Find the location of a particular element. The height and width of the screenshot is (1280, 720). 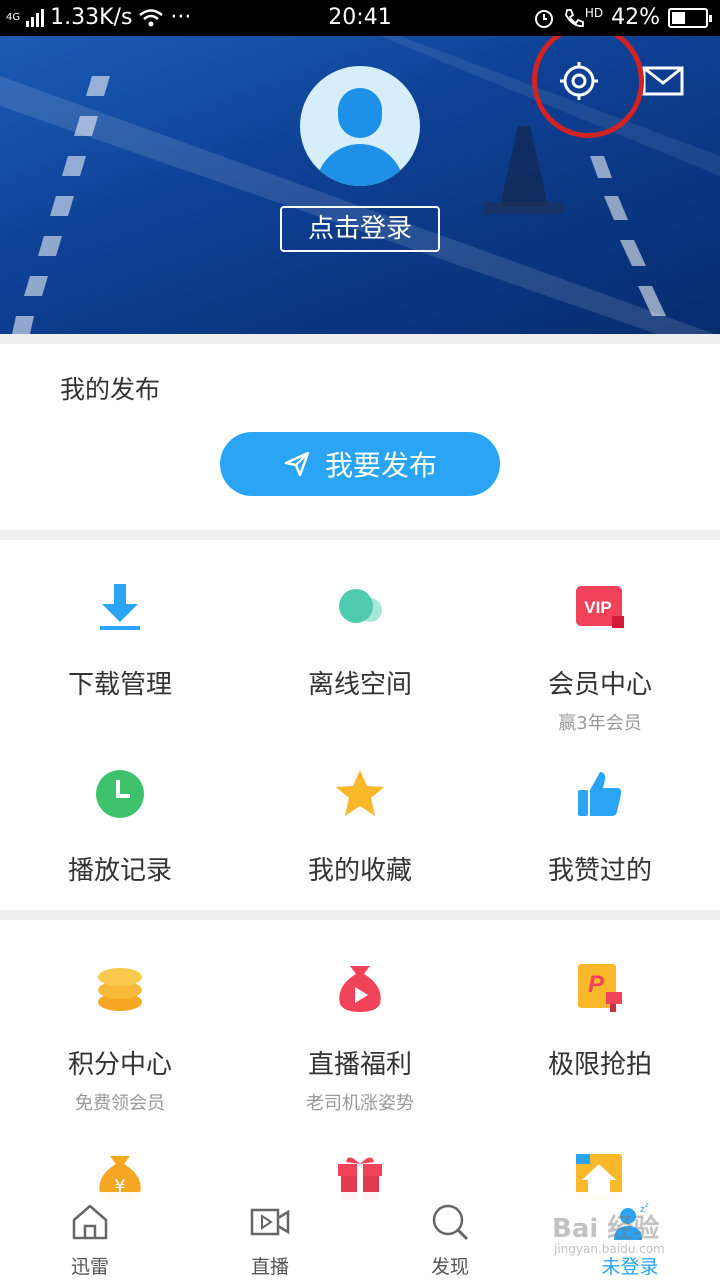

publish-button: 我要发布 is located at coordinates (360, 464).